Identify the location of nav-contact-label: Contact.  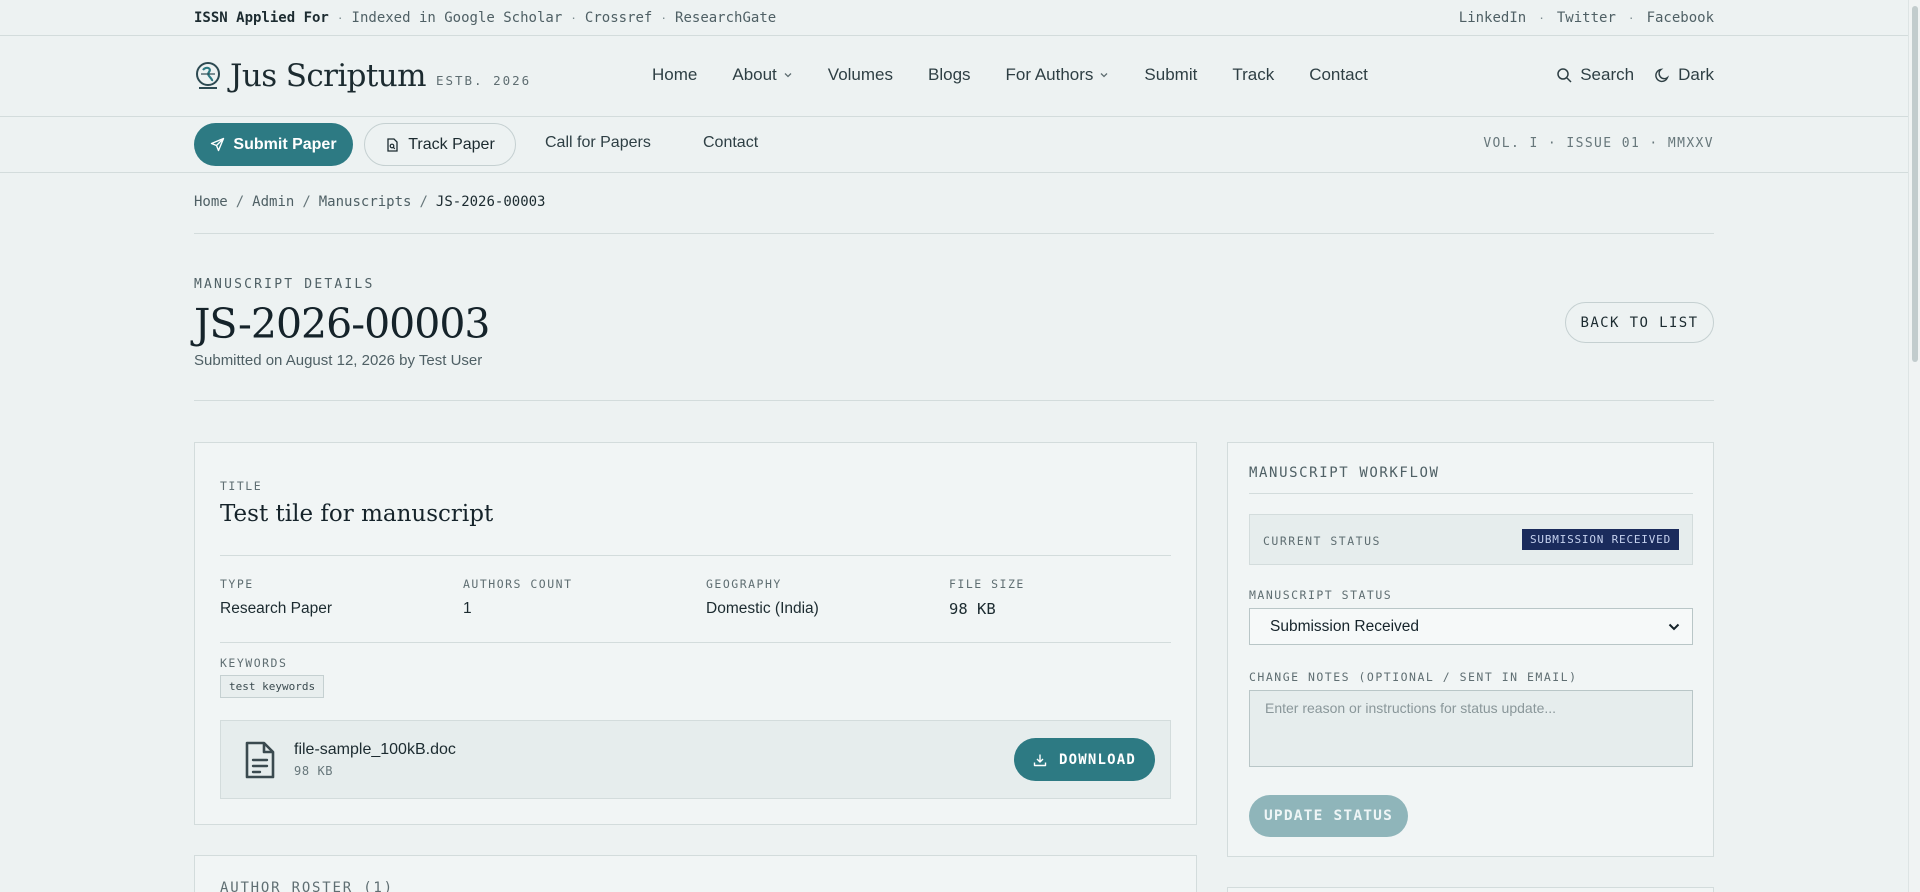
(1338, 74).